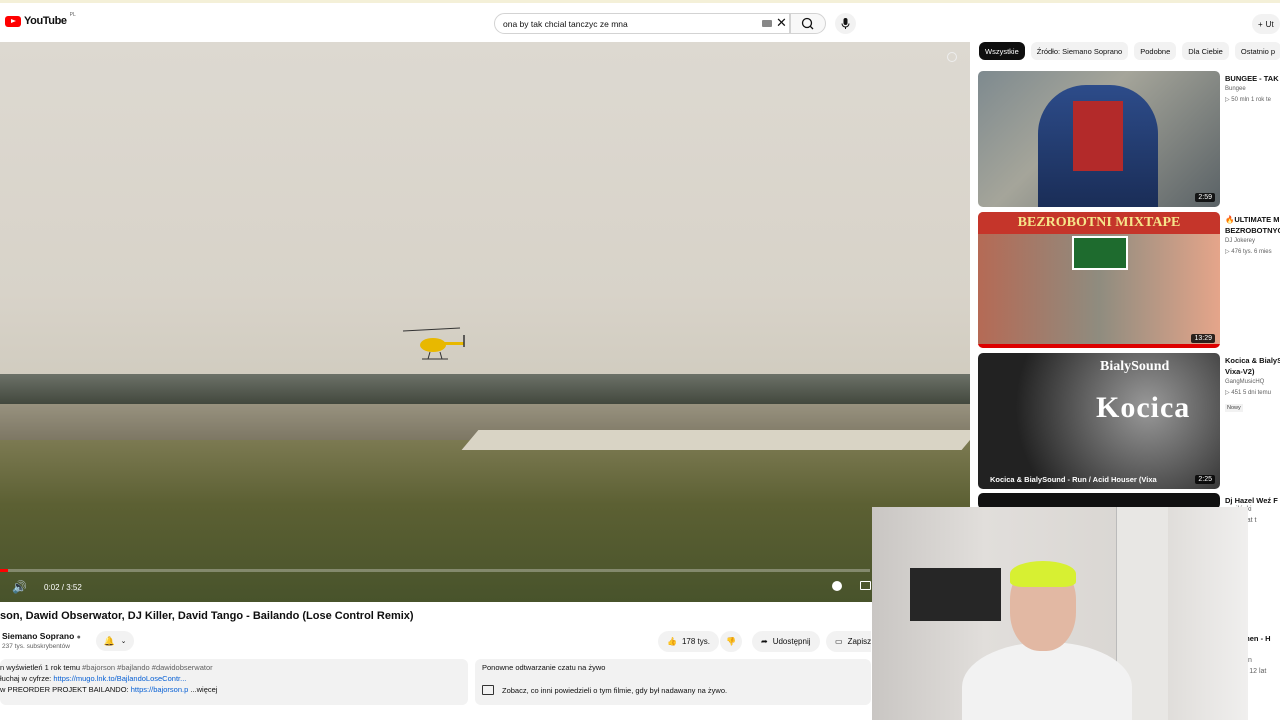 The width and height of the screenshot is (1280, 720). Describe the element at coordinates (160, 689) in the screenshot. I see `description-link-2: https://bajorson.p` at that location.